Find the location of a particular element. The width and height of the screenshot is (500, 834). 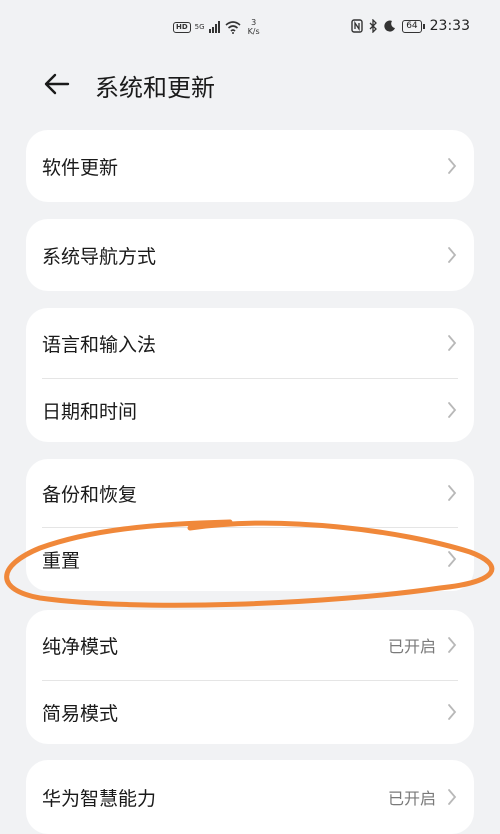

settings-item-label: 语言和输入法 is located at coordinates (99, 344).